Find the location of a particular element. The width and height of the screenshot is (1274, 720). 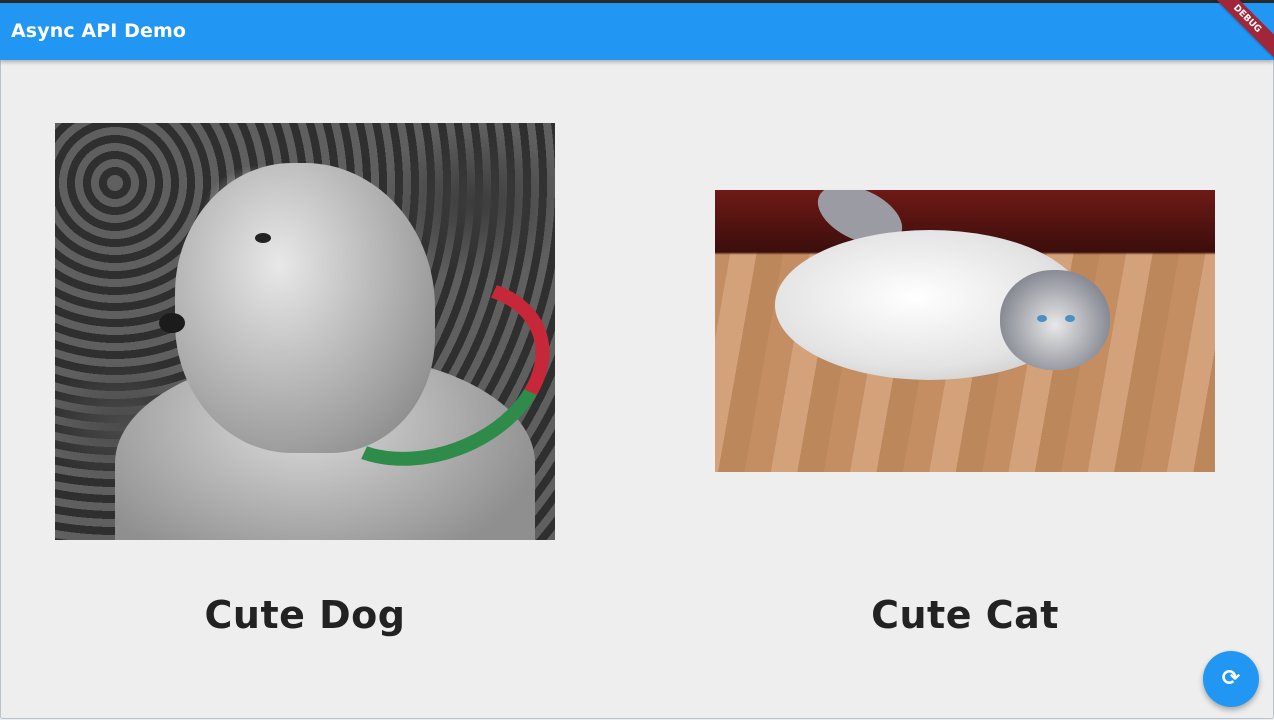

dog-label: Cute Dog is located at coordinates (305, 615).